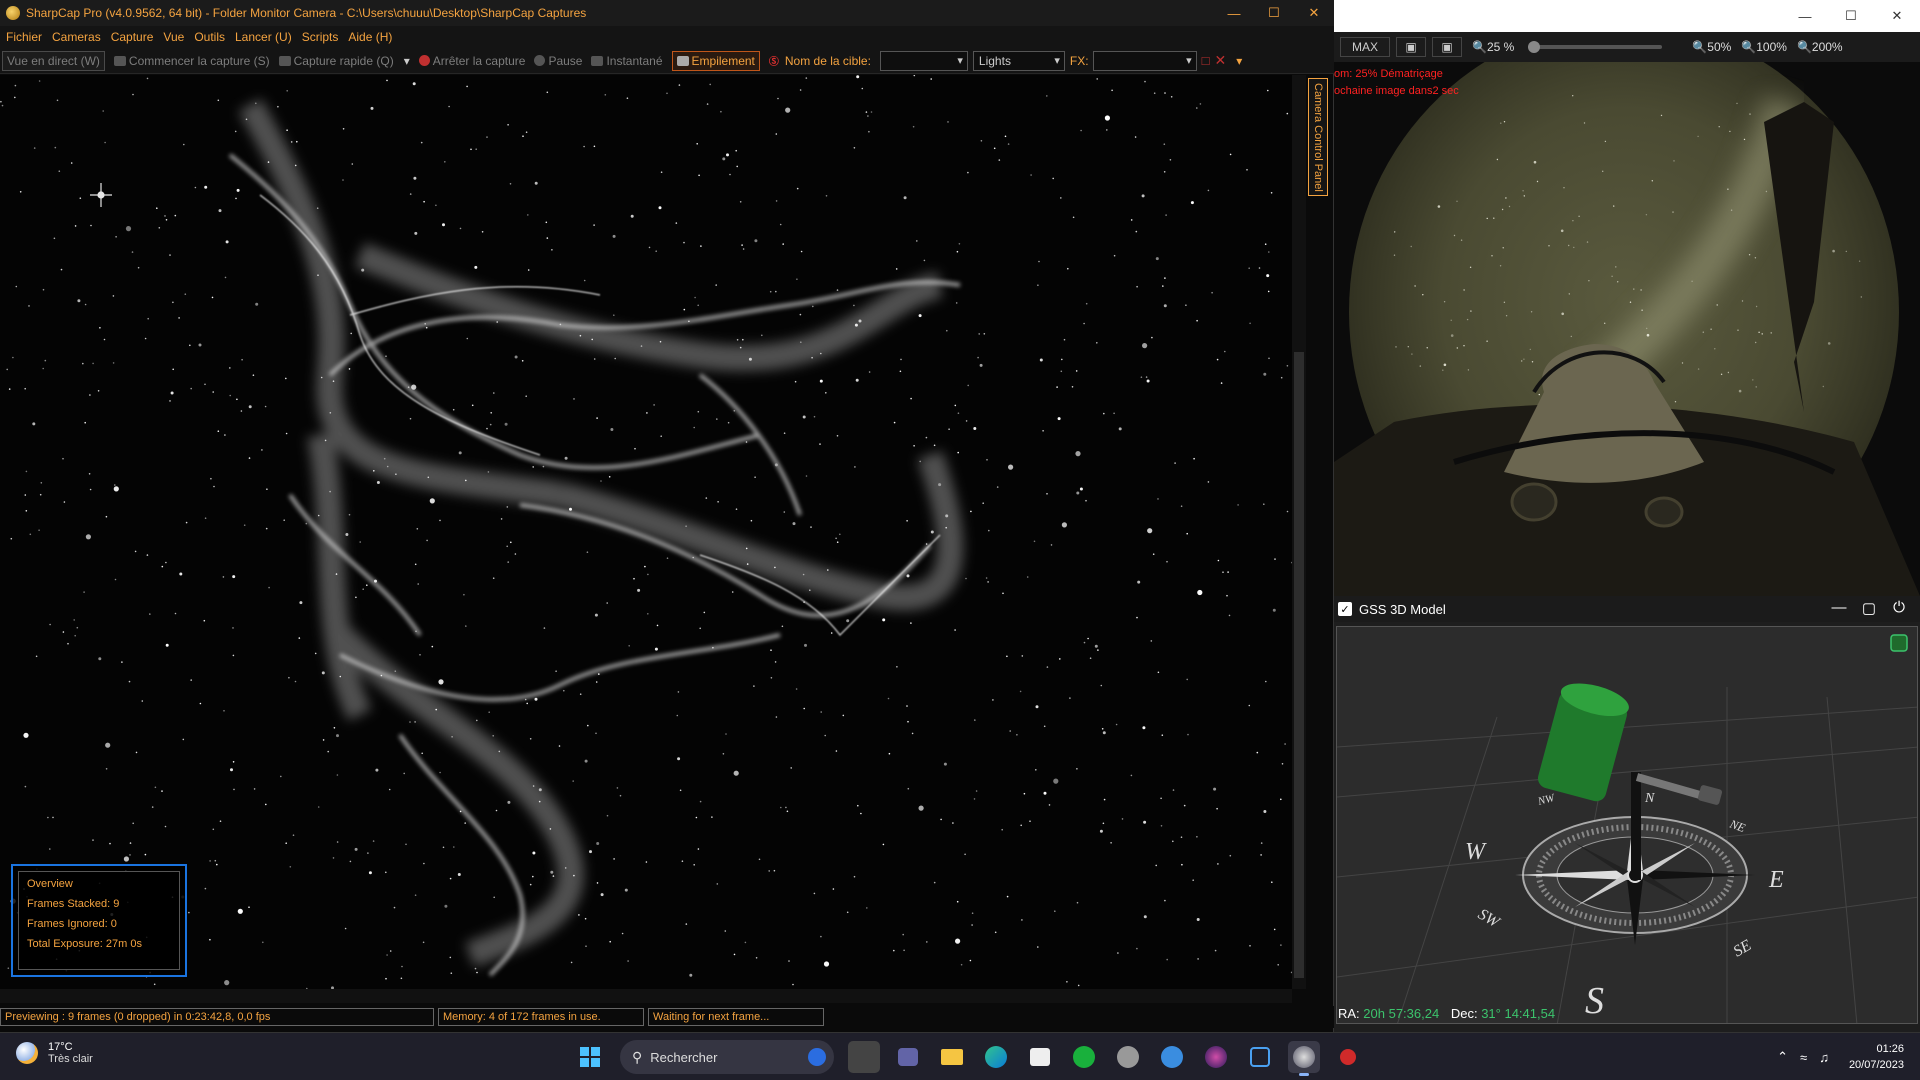 This screenshot has width=1920, height=1080. Describe the element at coordinates (1040, 1057) in the screenshot. I see `store-icon` at that location.